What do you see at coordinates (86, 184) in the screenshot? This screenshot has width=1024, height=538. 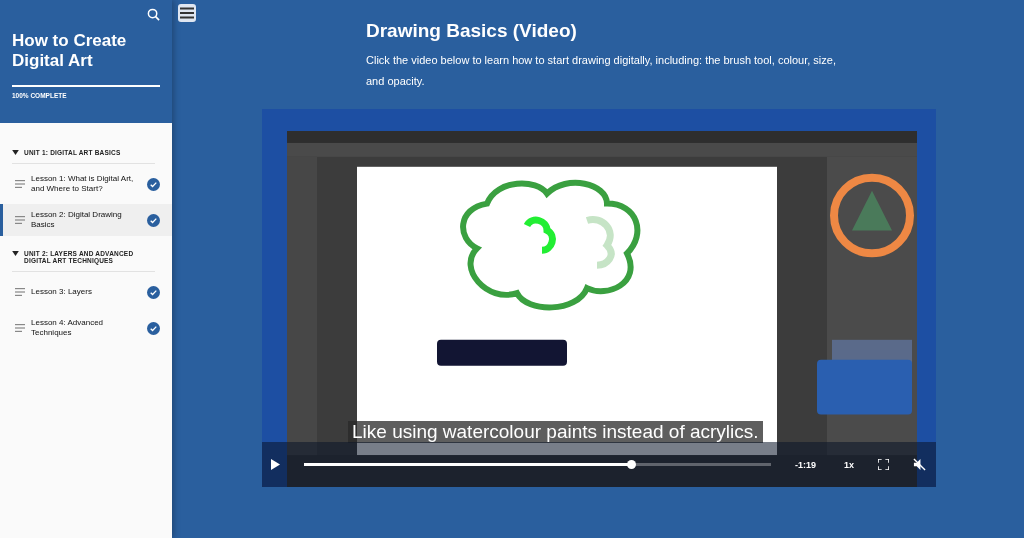 I see `lesson-item: Lesson 1: What is Digital Art, and Where to Start?` at bounding box center [86, 184].